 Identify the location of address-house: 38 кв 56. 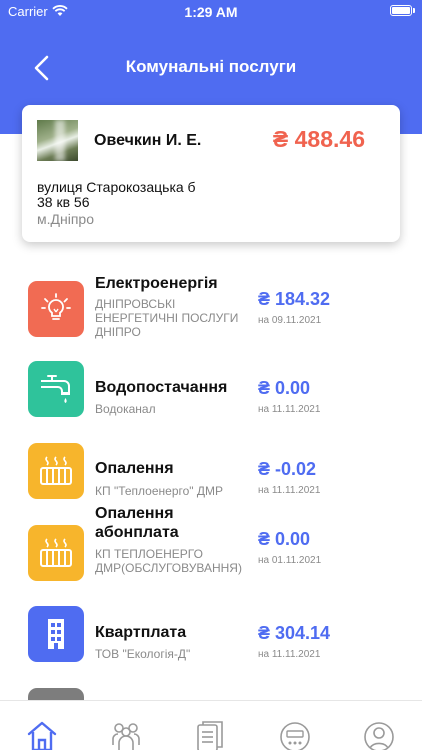
(63, 202).